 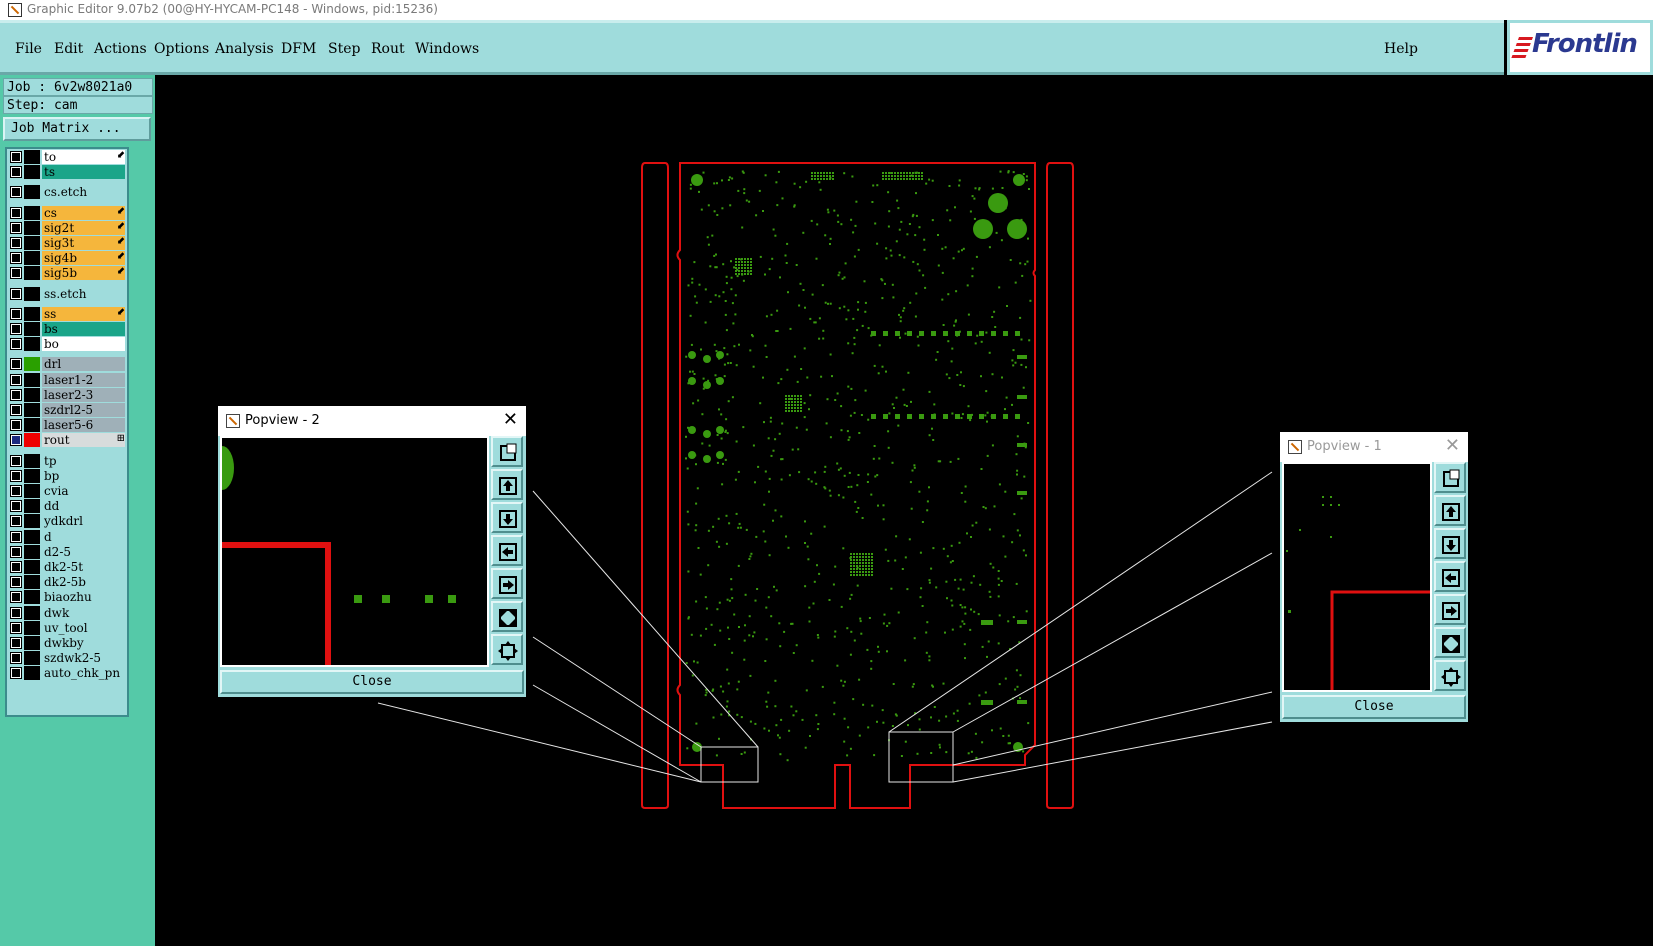 What do you see at coordinates (83, 673) in the screenshot?
I see `layer-name: auto_chk_pn` at bounding box center [83, 673].